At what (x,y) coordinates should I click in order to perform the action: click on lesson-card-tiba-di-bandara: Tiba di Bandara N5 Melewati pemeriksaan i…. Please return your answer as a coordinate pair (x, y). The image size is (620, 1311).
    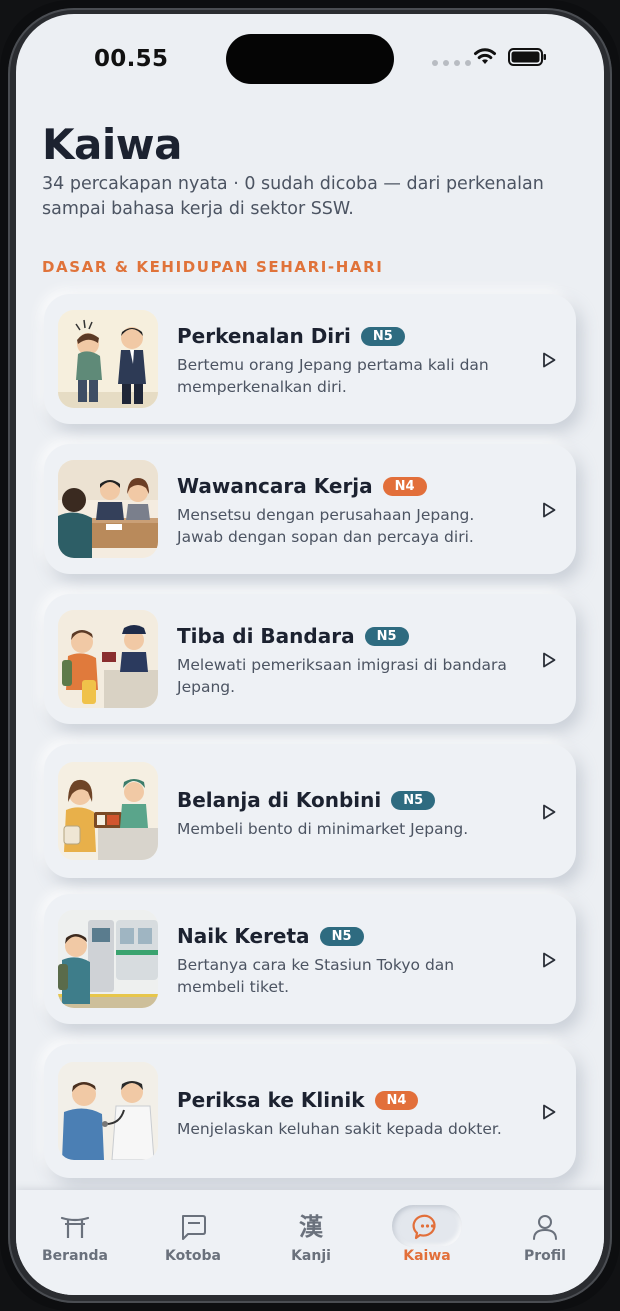
    Looking at the image, I should click on (310, 659).